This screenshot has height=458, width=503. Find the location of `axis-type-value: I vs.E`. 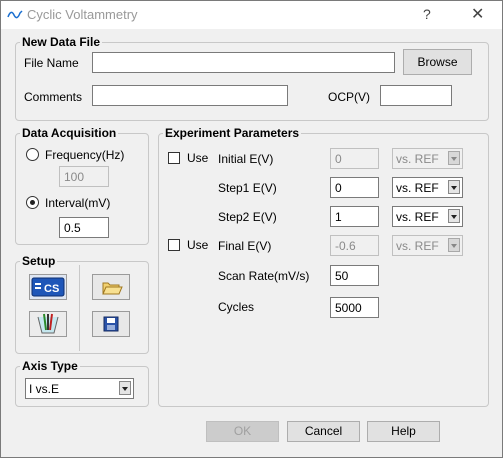

axis-type-value: I vs.E is located at coordinates (44, 389).